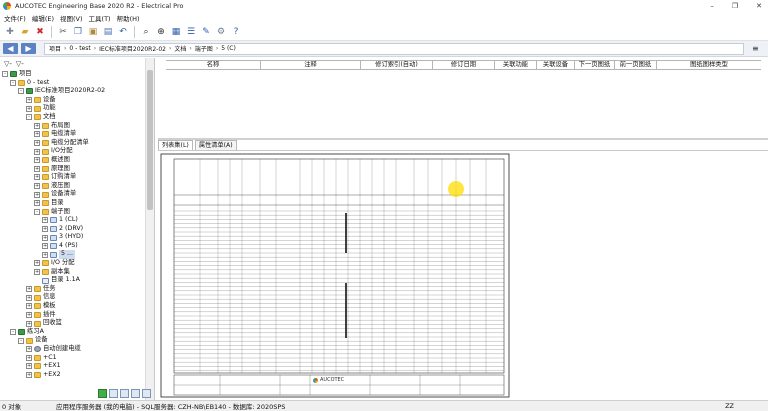 The image size is (768, 411). Describe the element at coordinates (72, 177) in the screenshot. I see `tree-item: + 订购清单` at that location.